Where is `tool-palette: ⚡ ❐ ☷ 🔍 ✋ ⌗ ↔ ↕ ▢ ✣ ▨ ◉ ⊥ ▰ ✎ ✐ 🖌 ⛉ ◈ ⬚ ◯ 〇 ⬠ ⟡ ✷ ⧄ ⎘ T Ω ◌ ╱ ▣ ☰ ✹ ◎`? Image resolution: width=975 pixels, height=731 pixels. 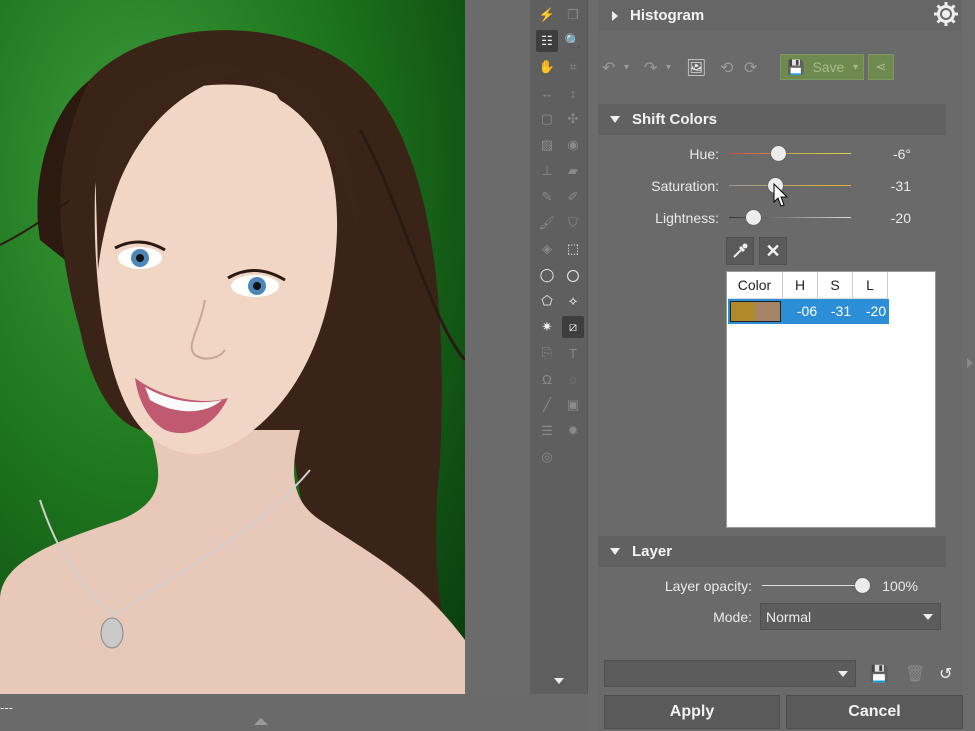
tool-palette: ⚡ ❐ ☷ 🔍 ✋ ⌗ ↔ ↕ ▢ ✣ ▨ ◉ ⊥ ▰ ✎ ✐ 🖌 ⛉ ◈ ⬚ ◯ 〇 ⬠ ⟡ ✷ ⧄ ⎘ T Ω ◌ ╱ ▣ ☰ ✹ ◎ is located at coordinates (559, 347).